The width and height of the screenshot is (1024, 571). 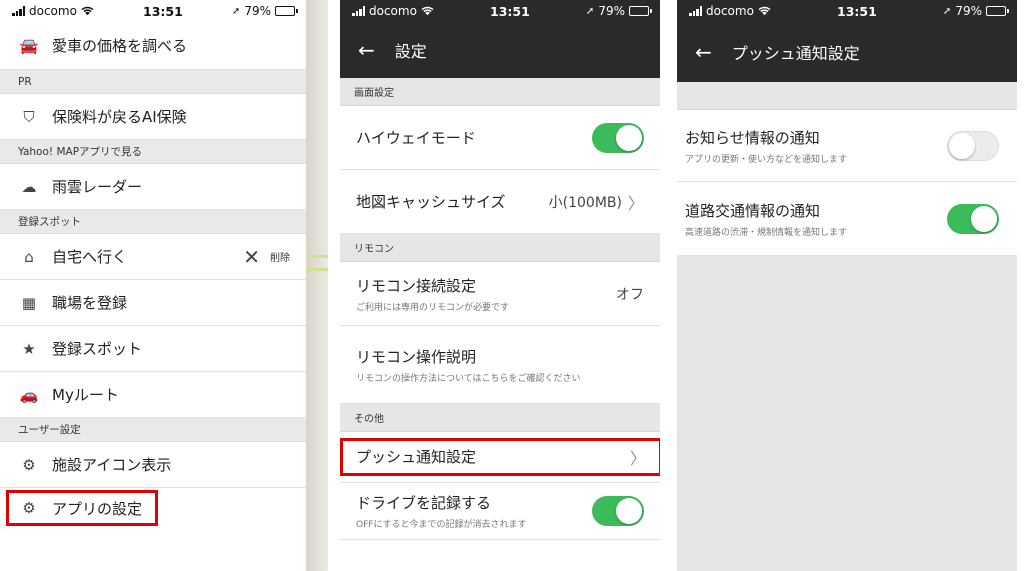 I want to click on setting-label: ドライブを記録する, so click(x=424, y=503).